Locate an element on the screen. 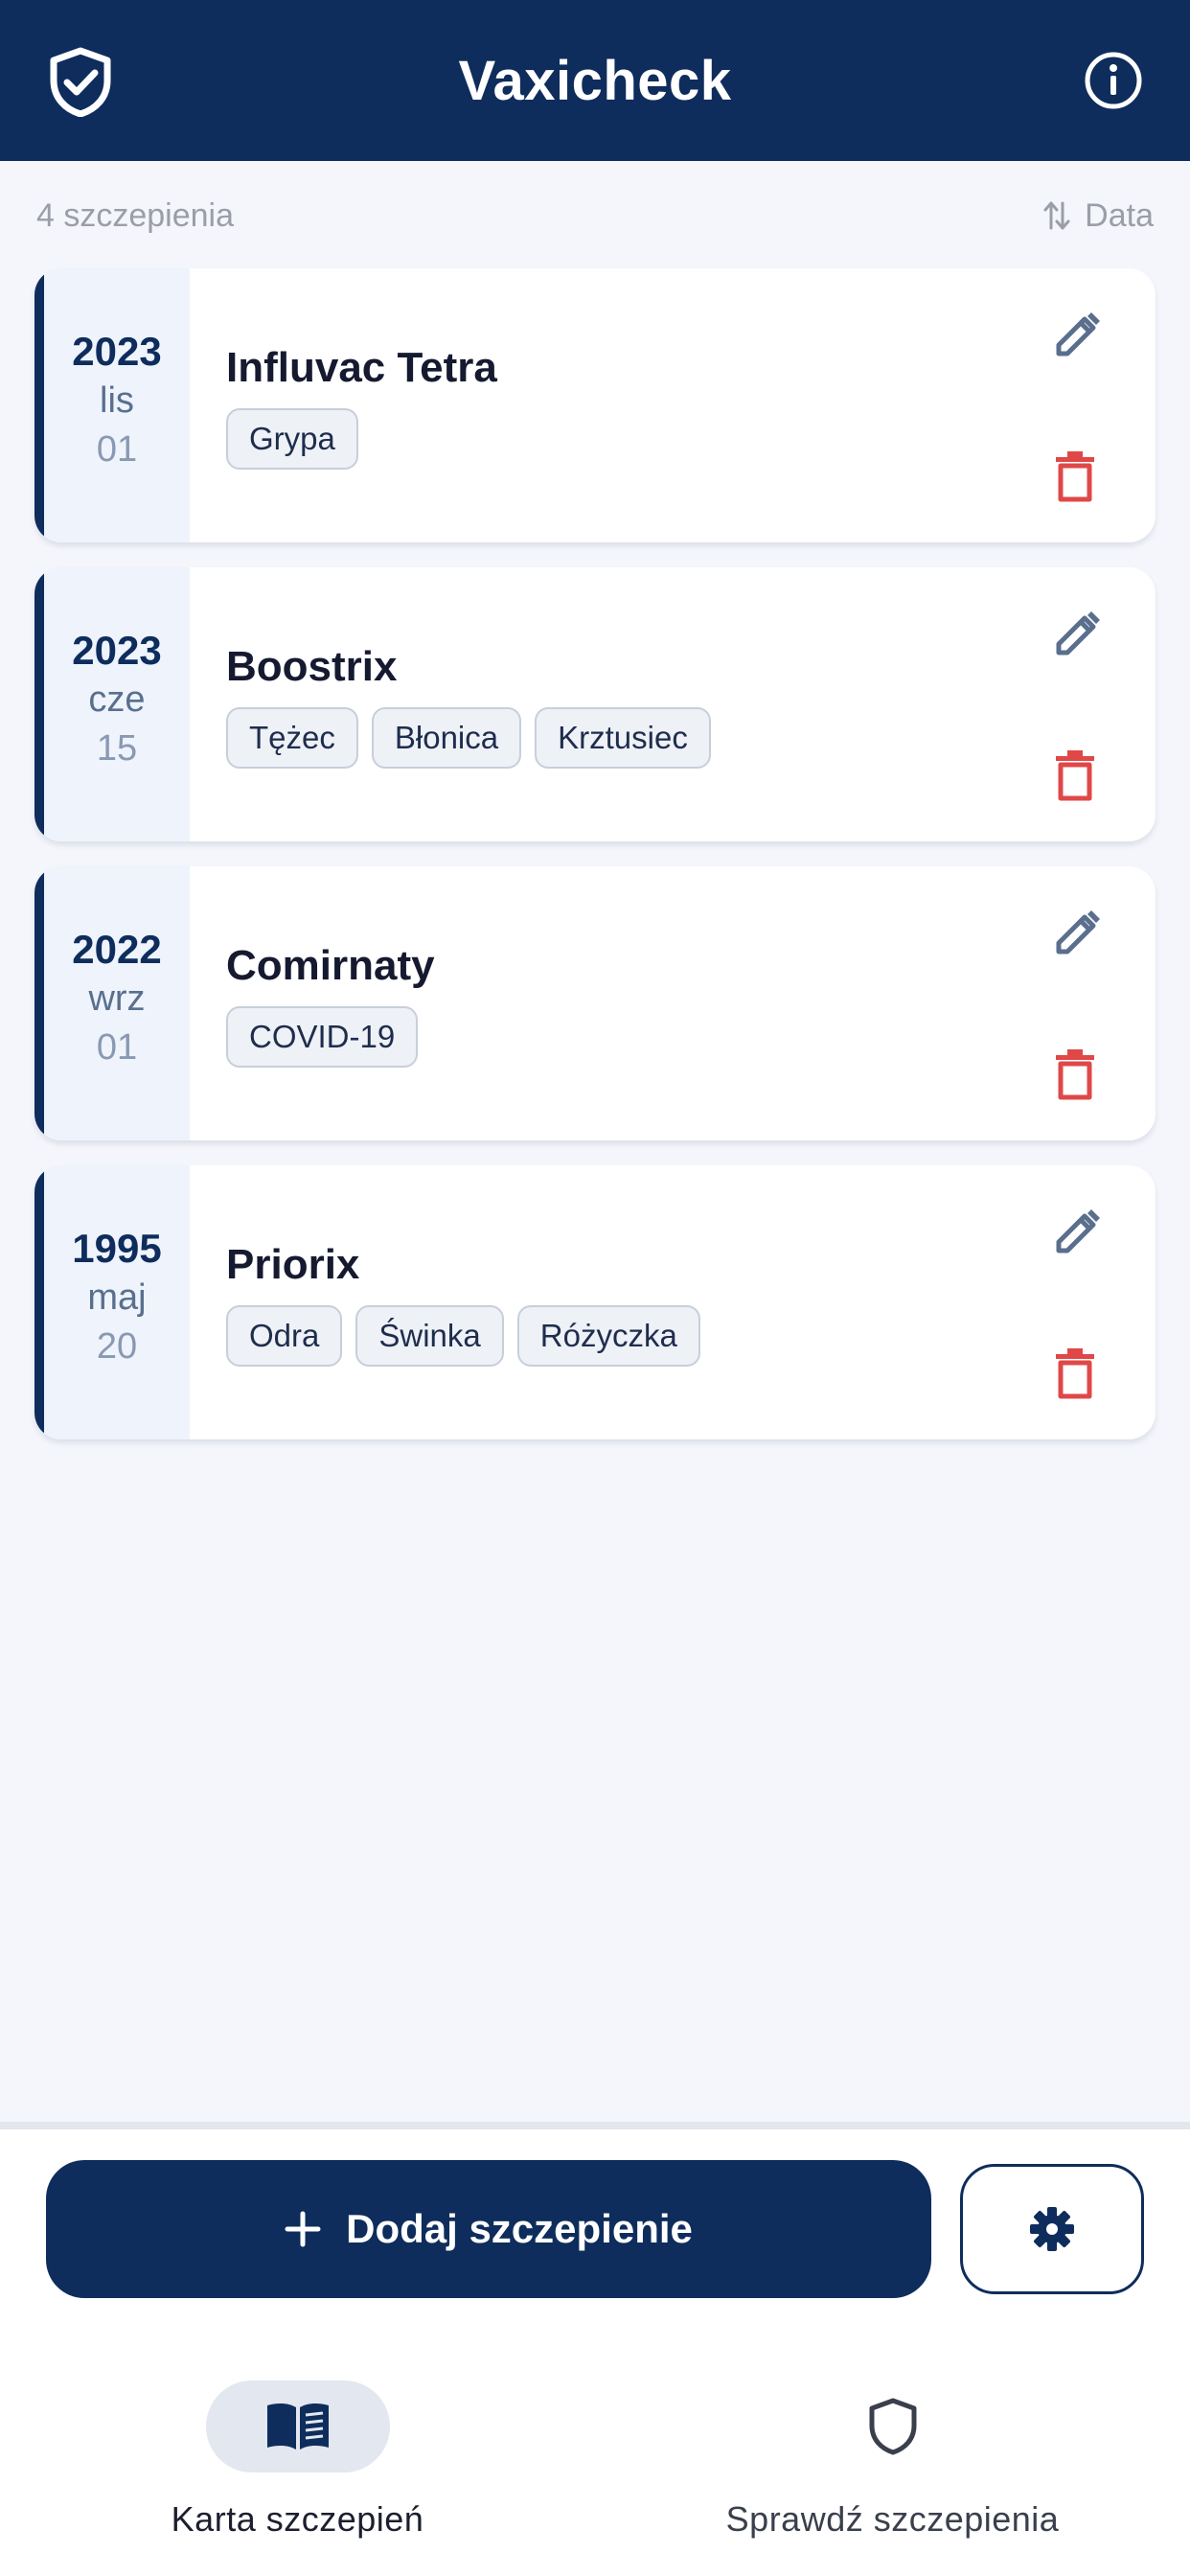 The image size is (1190, 2576). disease-tag: Różyczka is located at coordinates (608, 1336).